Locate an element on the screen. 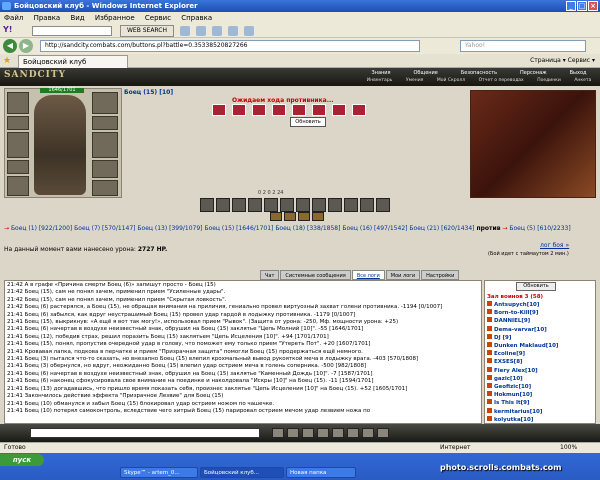  participant: Боец (7) [570/1147] is located at coordinates (104, 228).